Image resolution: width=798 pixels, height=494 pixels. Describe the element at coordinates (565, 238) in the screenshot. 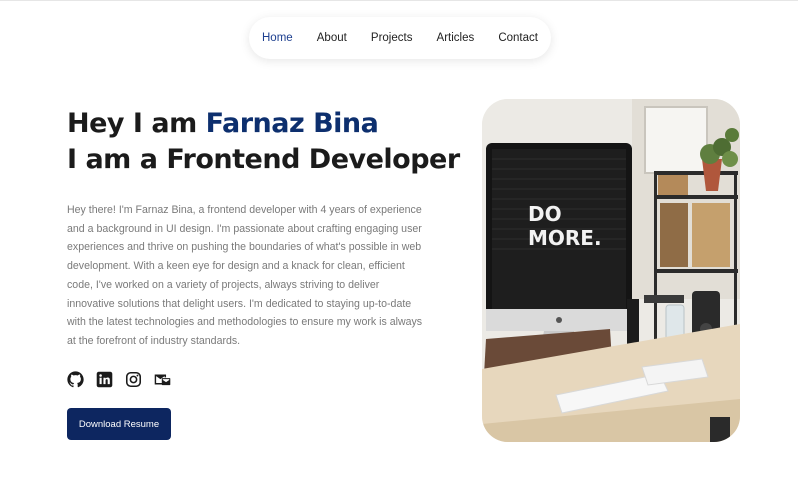

I see `screen-text-line2: MORE.` at that location.